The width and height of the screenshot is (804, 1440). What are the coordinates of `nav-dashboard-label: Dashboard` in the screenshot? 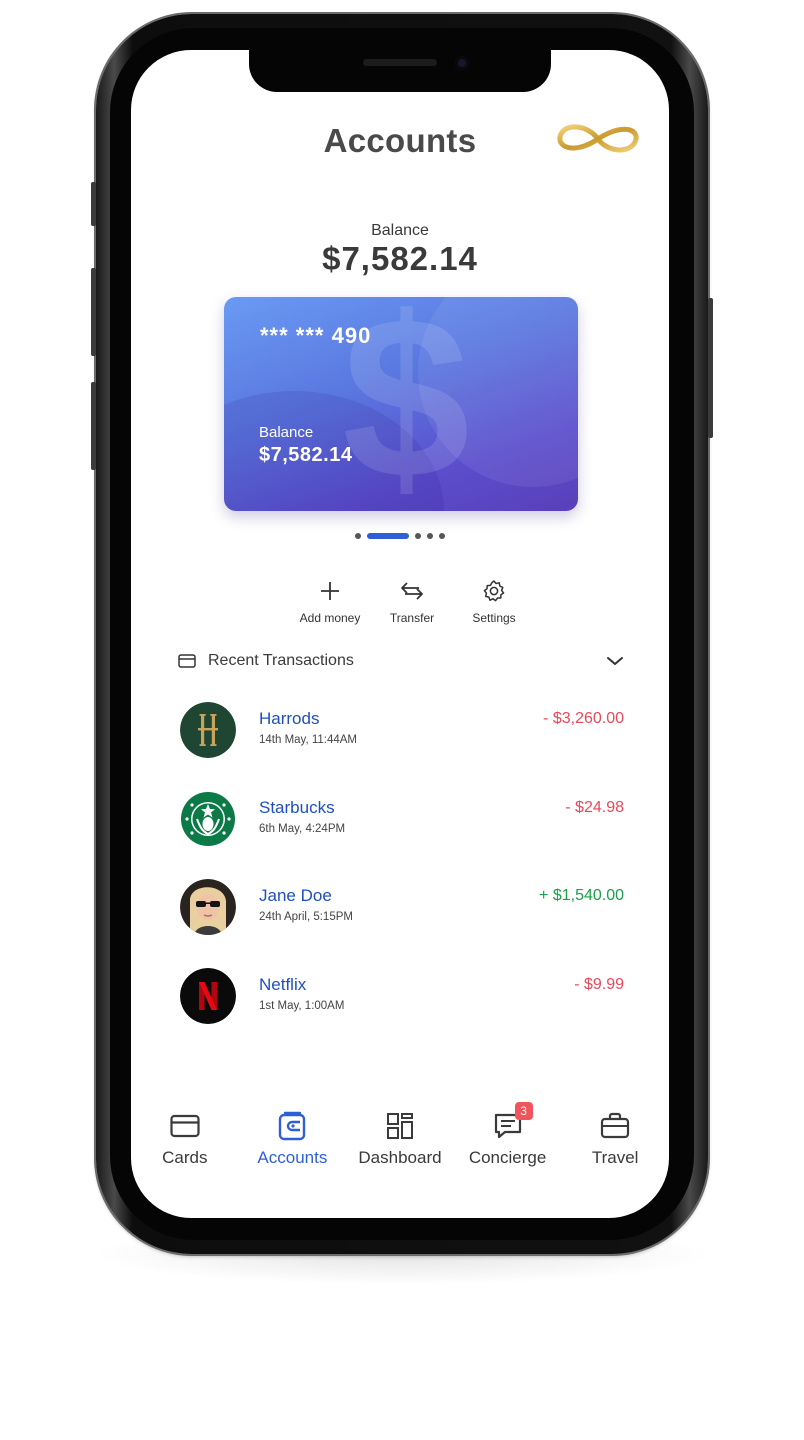 It's located at (400, 1157).